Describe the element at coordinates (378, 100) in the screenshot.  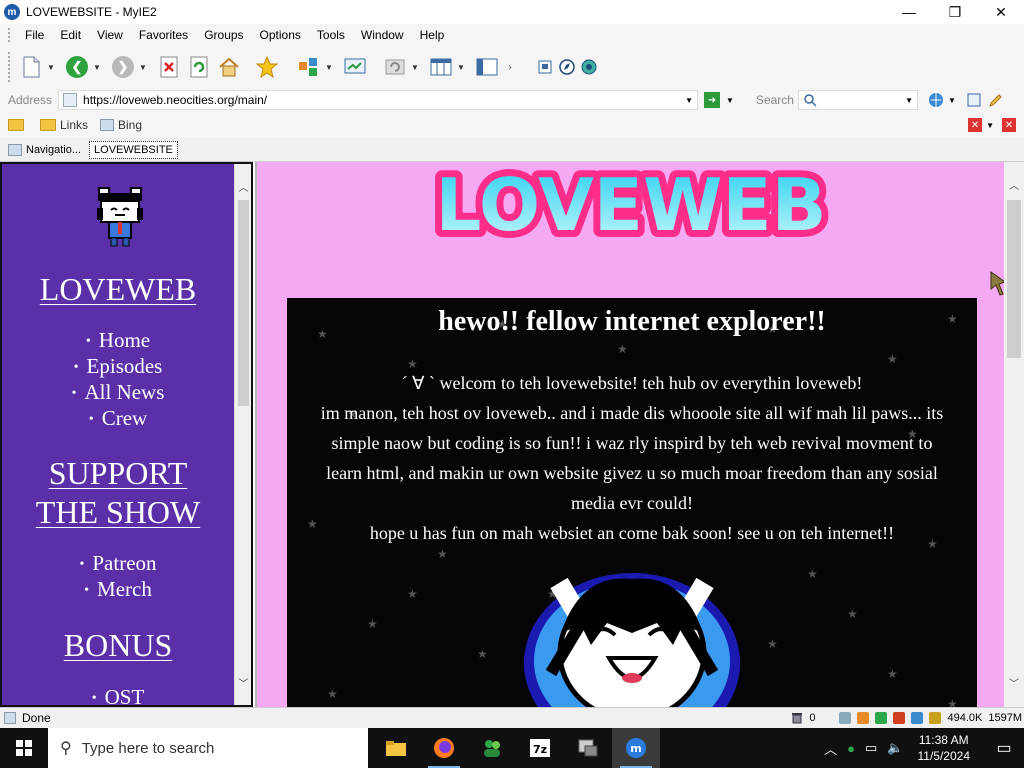
I see `address-input: https://loveweb.neocities.org/main/ ▼` at that location.